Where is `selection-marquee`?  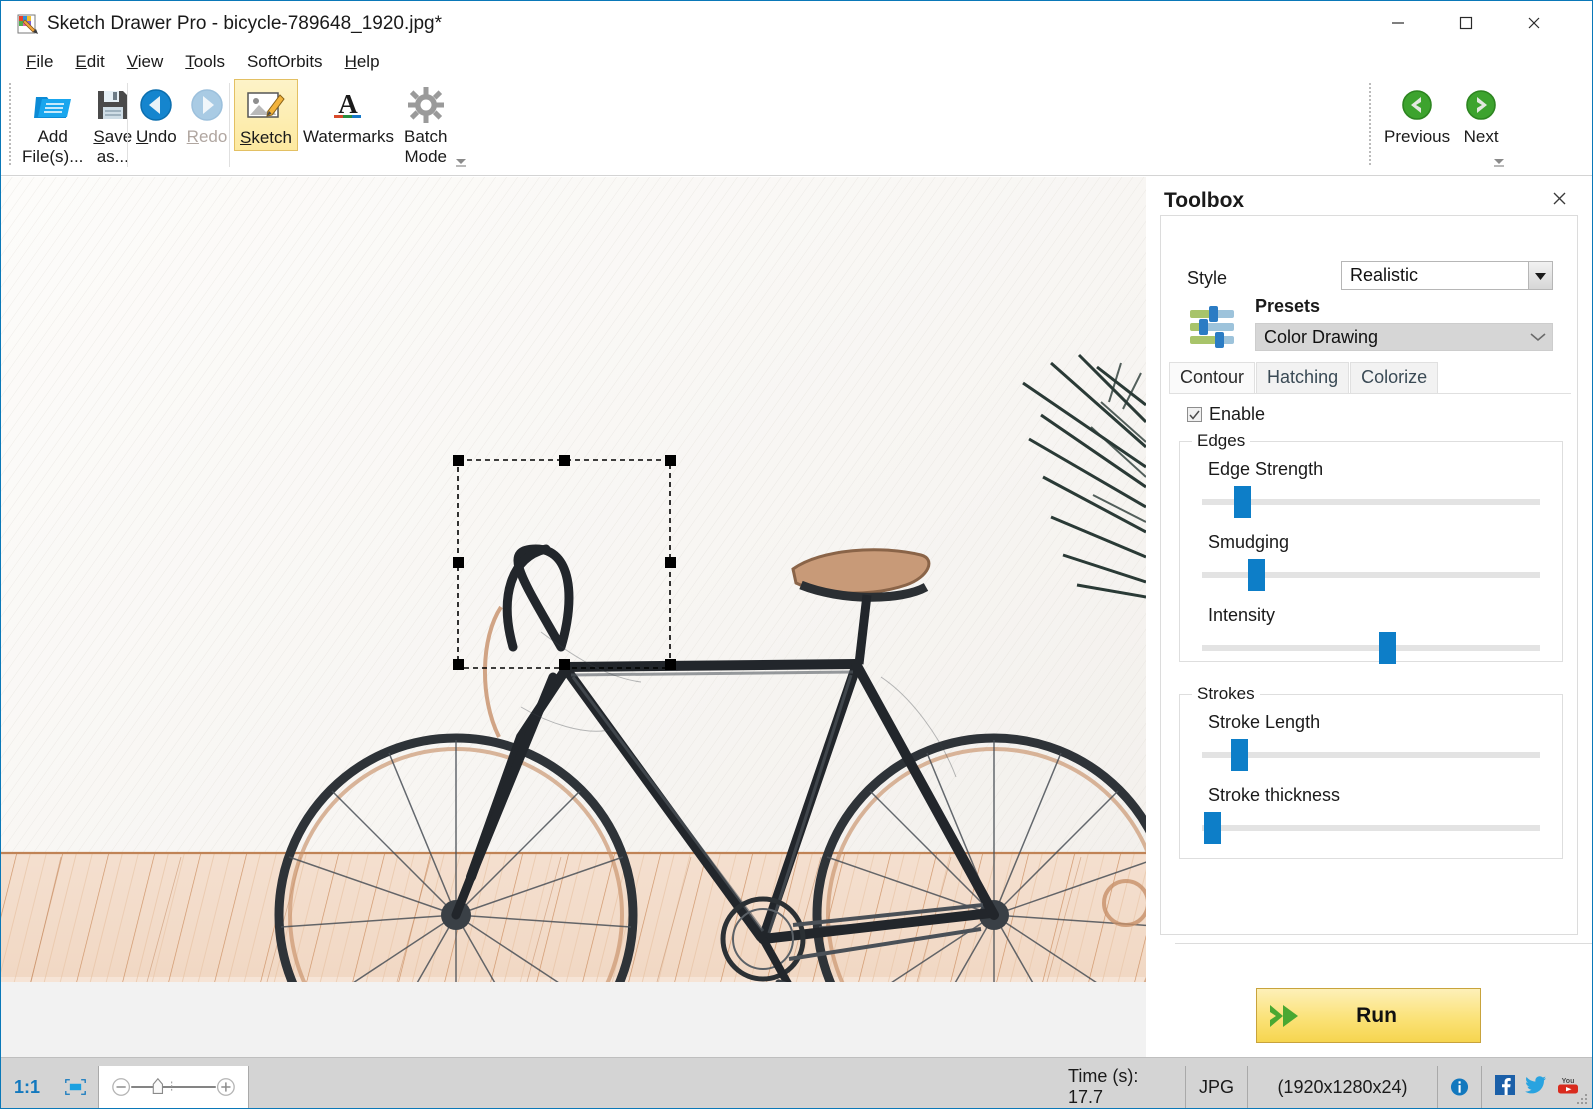
selection-marquee is located at coordinates (565, 565).